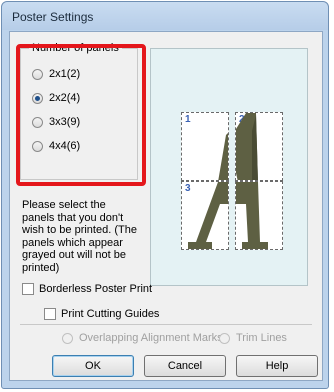 This screenshot has width=334, height=392. I want to click on trim-lines-radio: Trim Lines, so click(253, 338).